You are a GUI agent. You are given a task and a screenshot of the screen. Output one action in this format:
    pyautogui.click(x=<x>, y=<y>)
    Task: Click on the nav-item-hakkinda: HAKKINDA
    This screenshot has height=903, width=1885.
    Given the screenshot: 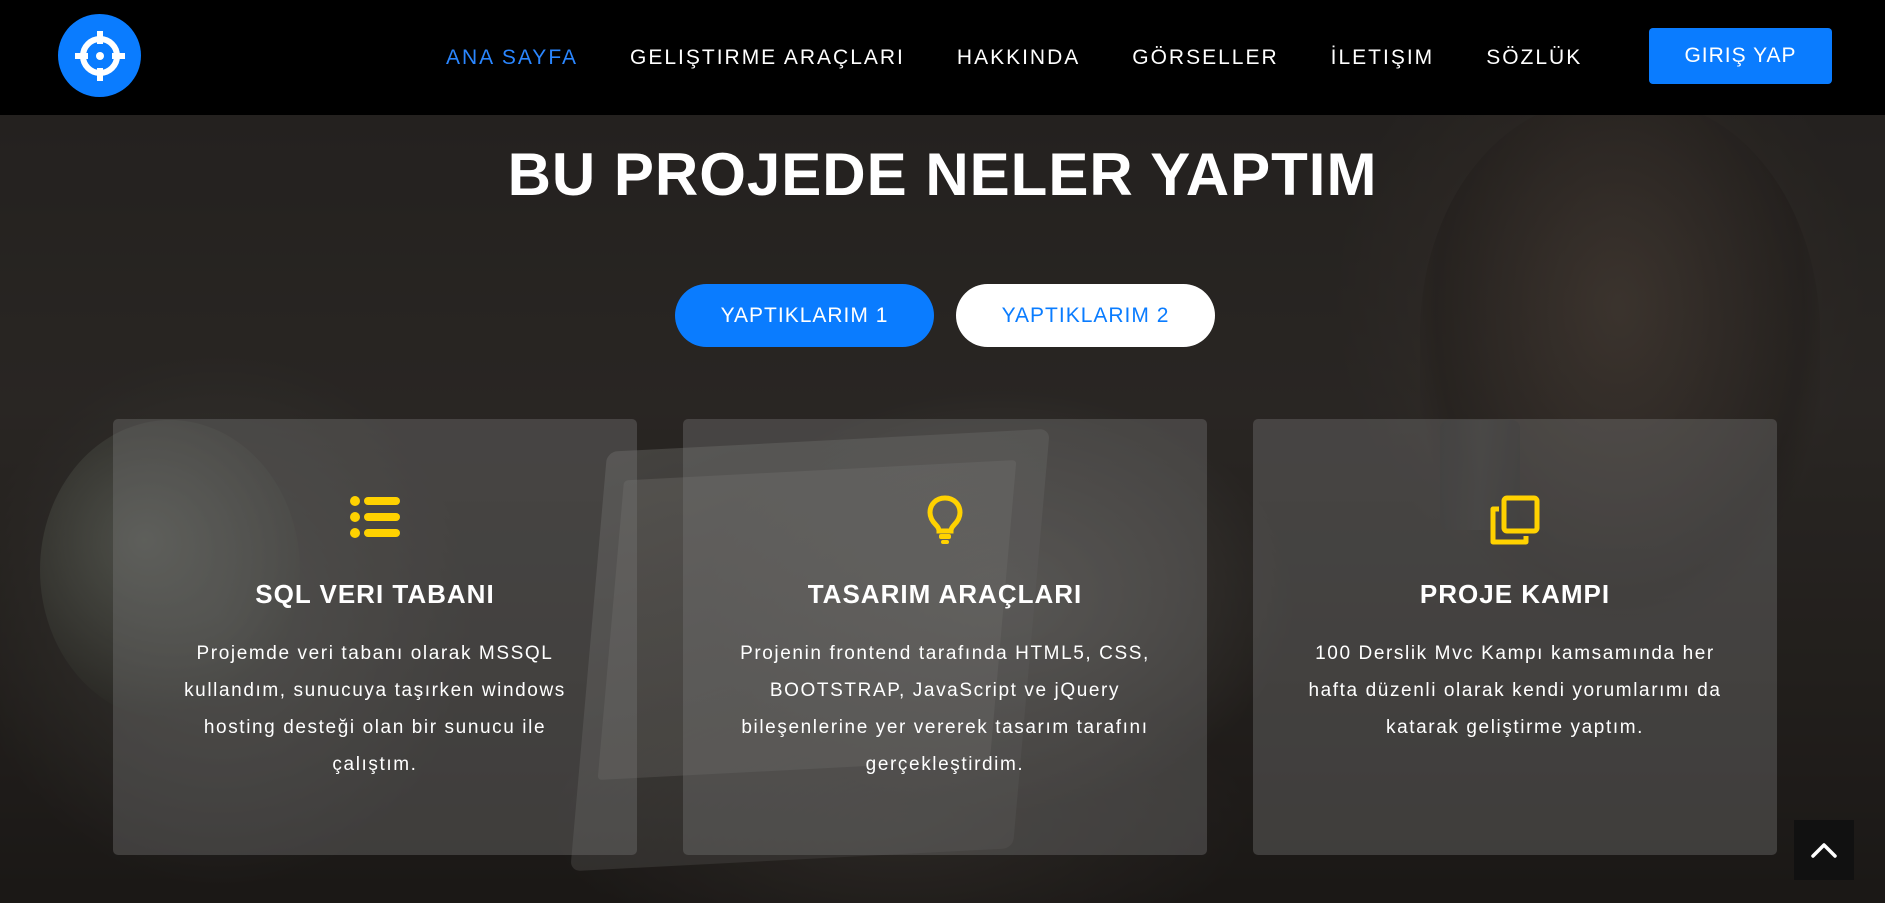 What is the action you would take?
    pyautogui.click(x=1018, y=58)
    